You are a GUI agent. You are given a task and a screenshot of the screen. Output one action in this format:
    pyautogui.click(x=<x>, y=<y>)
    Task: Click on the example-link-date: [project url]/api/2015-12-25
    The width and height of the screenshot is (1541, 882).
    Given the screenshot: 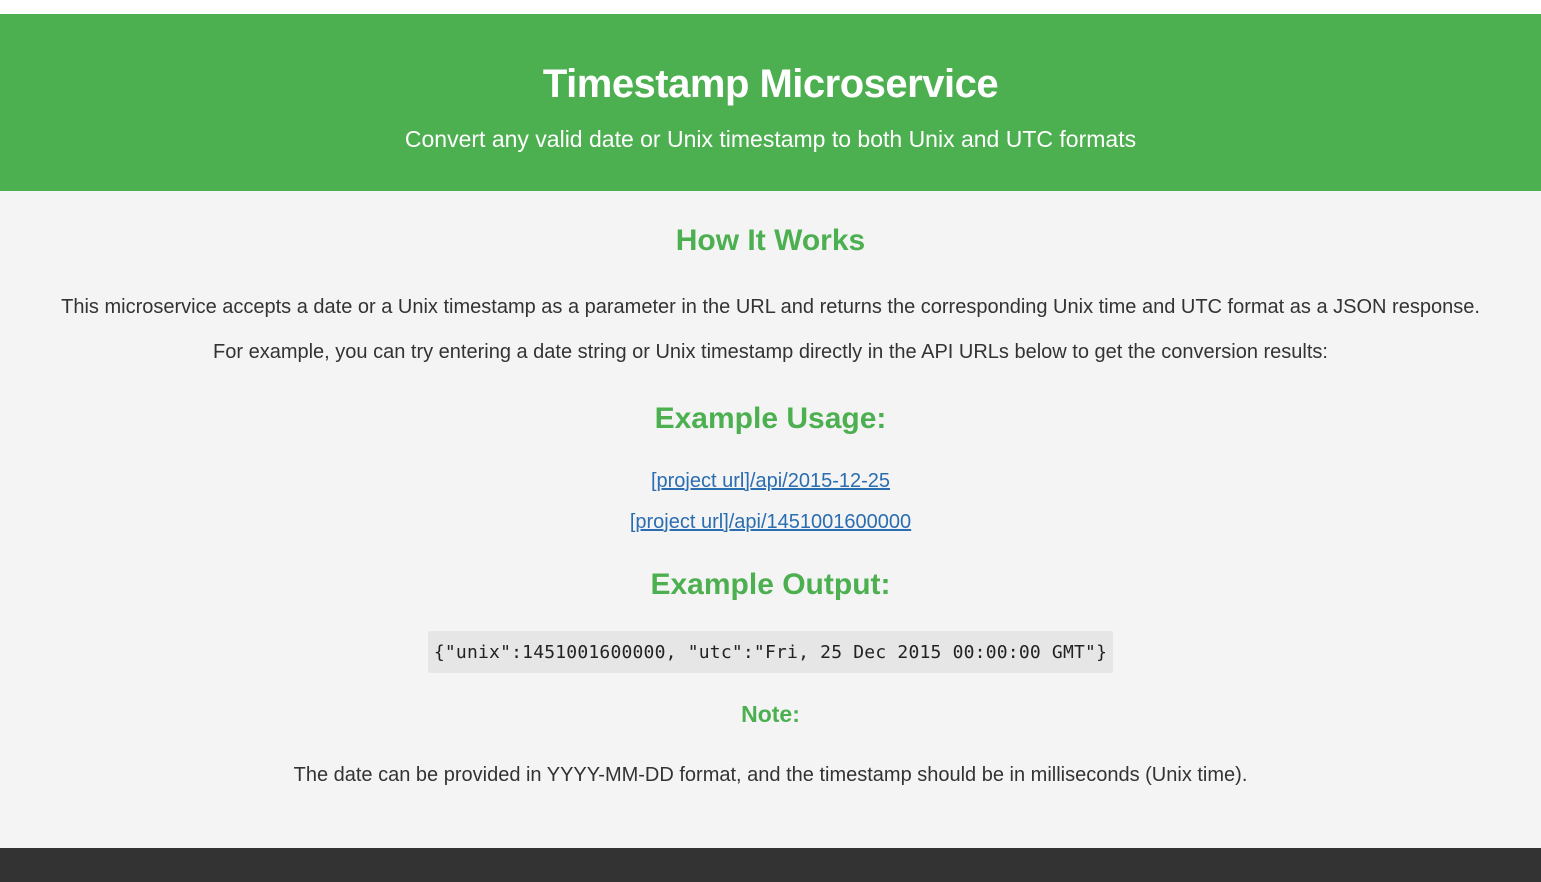 What is the action you would take?
    pyautogui.click(x=770, y=481)
    